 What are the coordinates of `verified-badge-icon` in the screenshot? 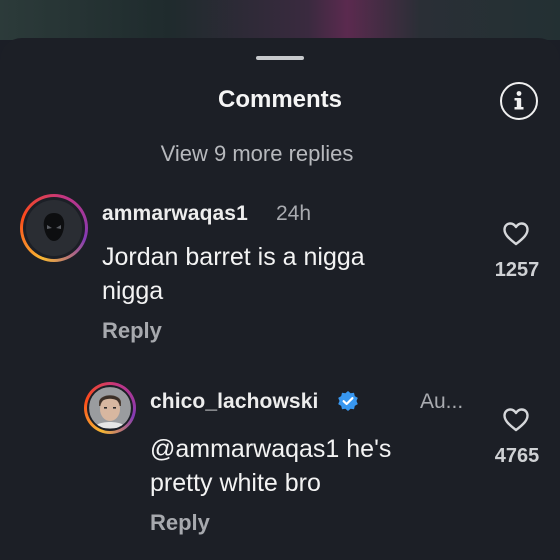 It's located at (348, 401).